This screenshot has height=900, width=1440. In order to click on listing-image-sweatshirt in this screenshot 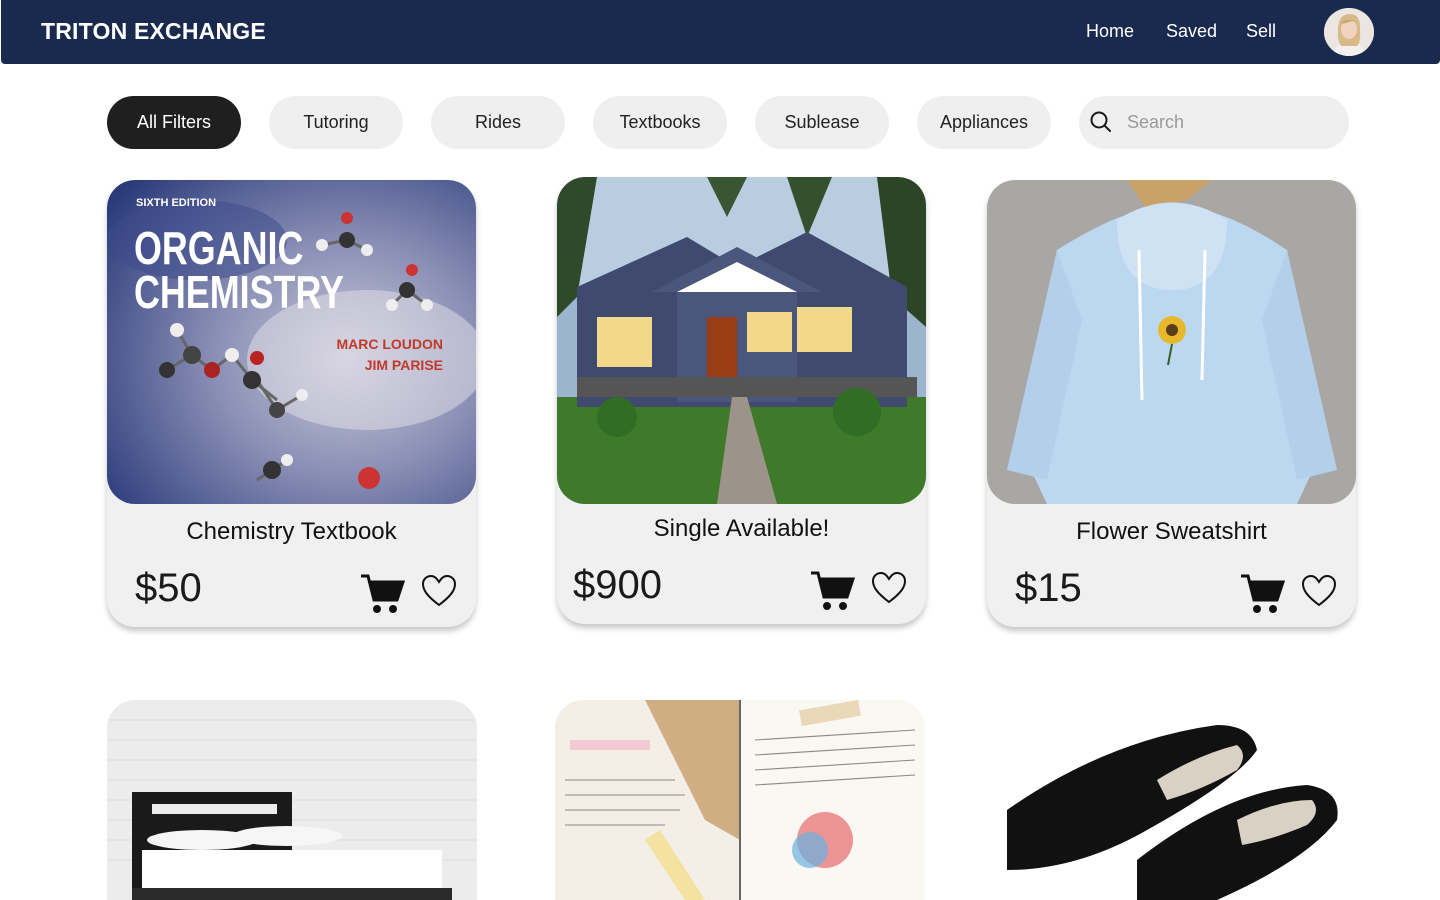, I will do `click(1171, 342)`.